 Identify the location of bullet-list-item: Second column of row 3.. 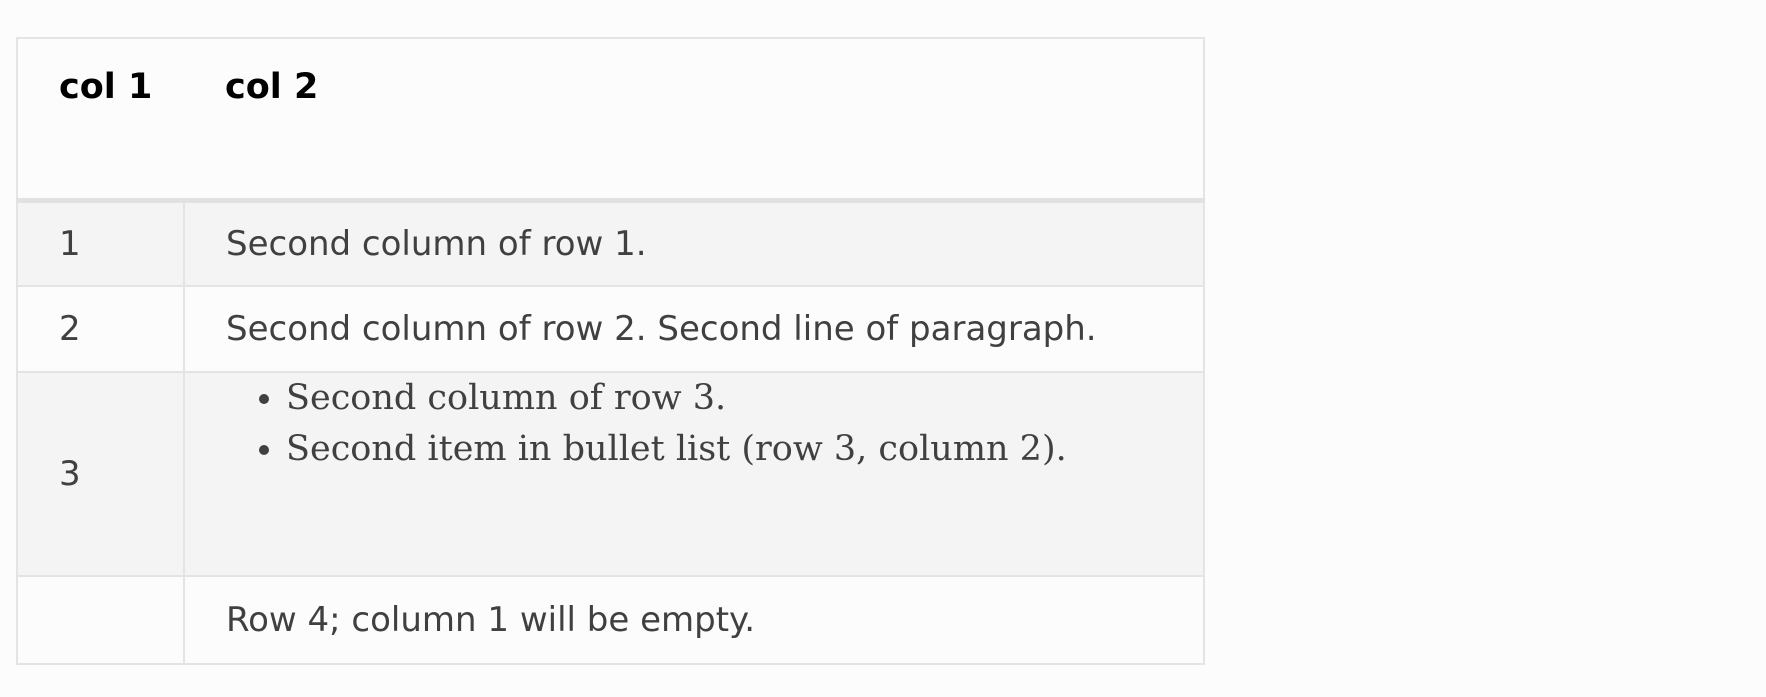
(744, 398).